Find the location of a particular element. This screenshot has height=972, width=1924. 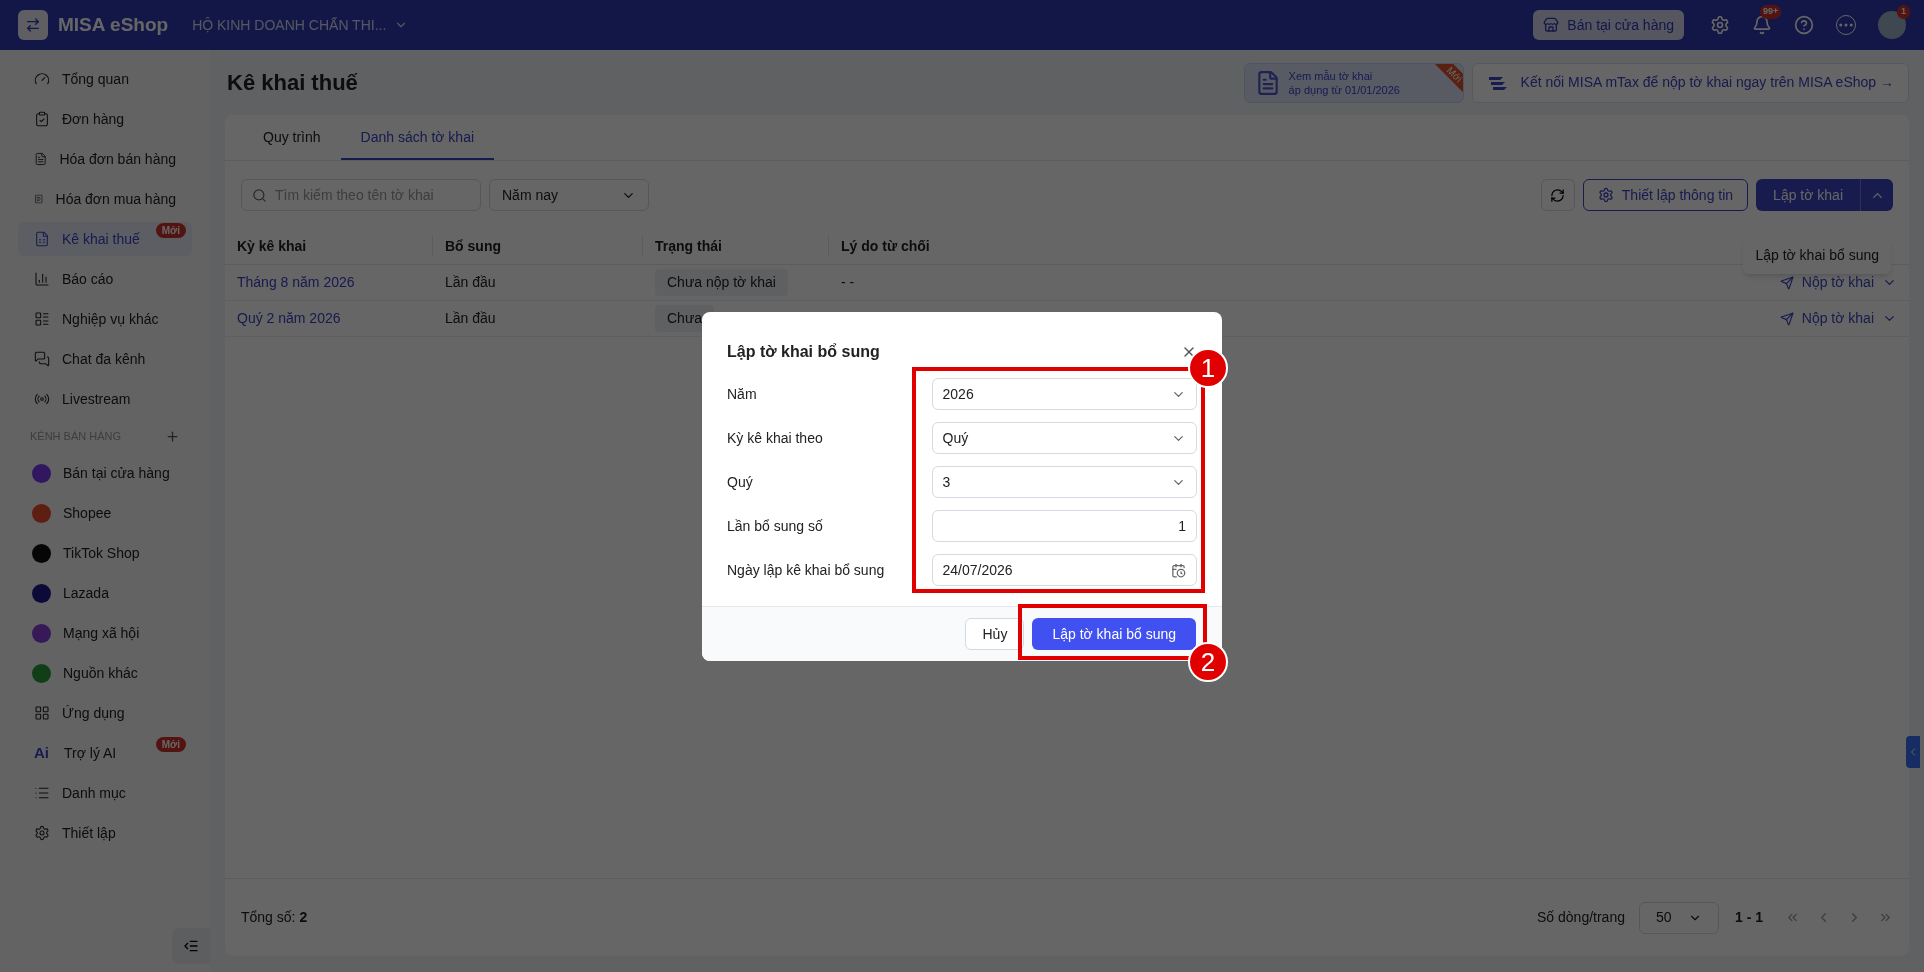

refresh-icon is located at coordinates (1558, 195).